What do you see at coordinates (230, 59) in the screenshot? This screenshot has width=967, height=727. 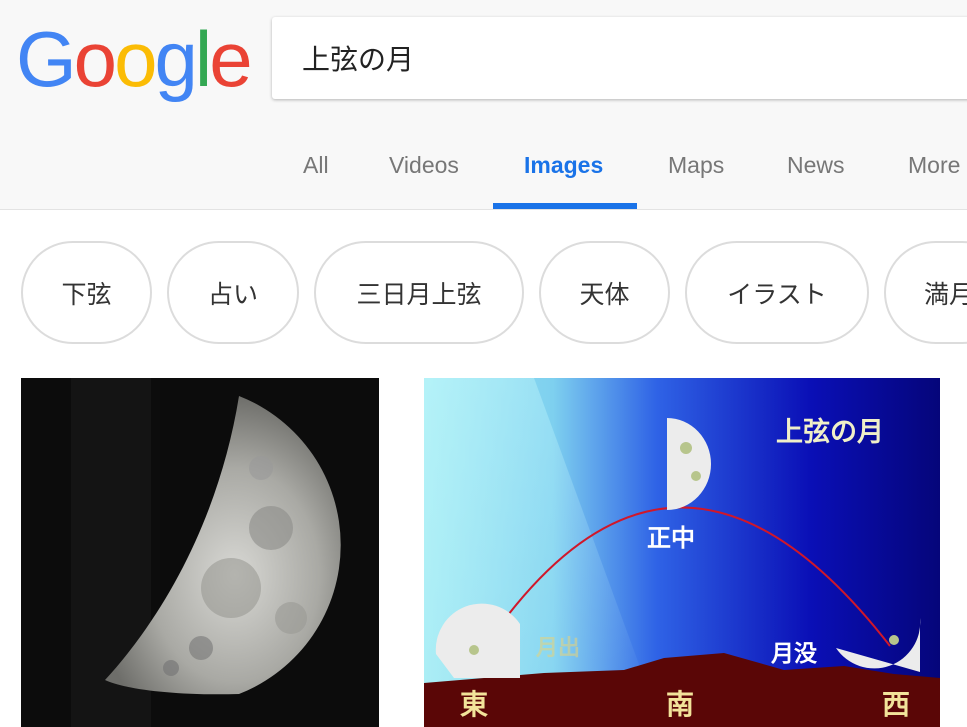 I see `logo-letter-e: e` at bounding box center [230, 59].